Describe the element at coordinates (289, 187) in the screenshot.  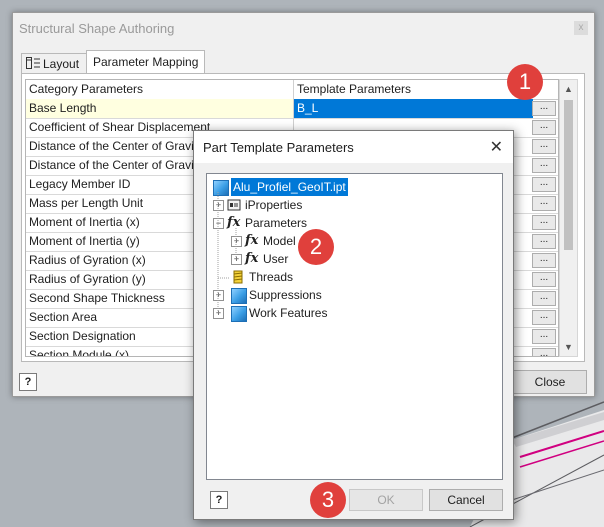
I see `tree-node-label: Alu_Profiel_GeoIT.ipt` at that location.